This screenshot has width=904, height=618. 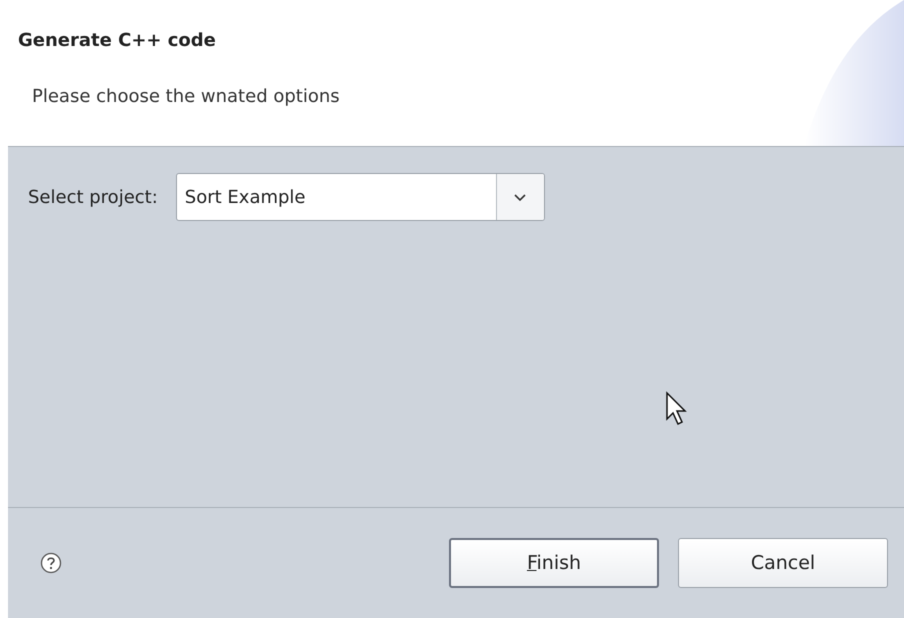 What do you see at coordinates (554, 563) in the screenshot?
I see `finish-button: Finish` at bounding box center [554, 563].